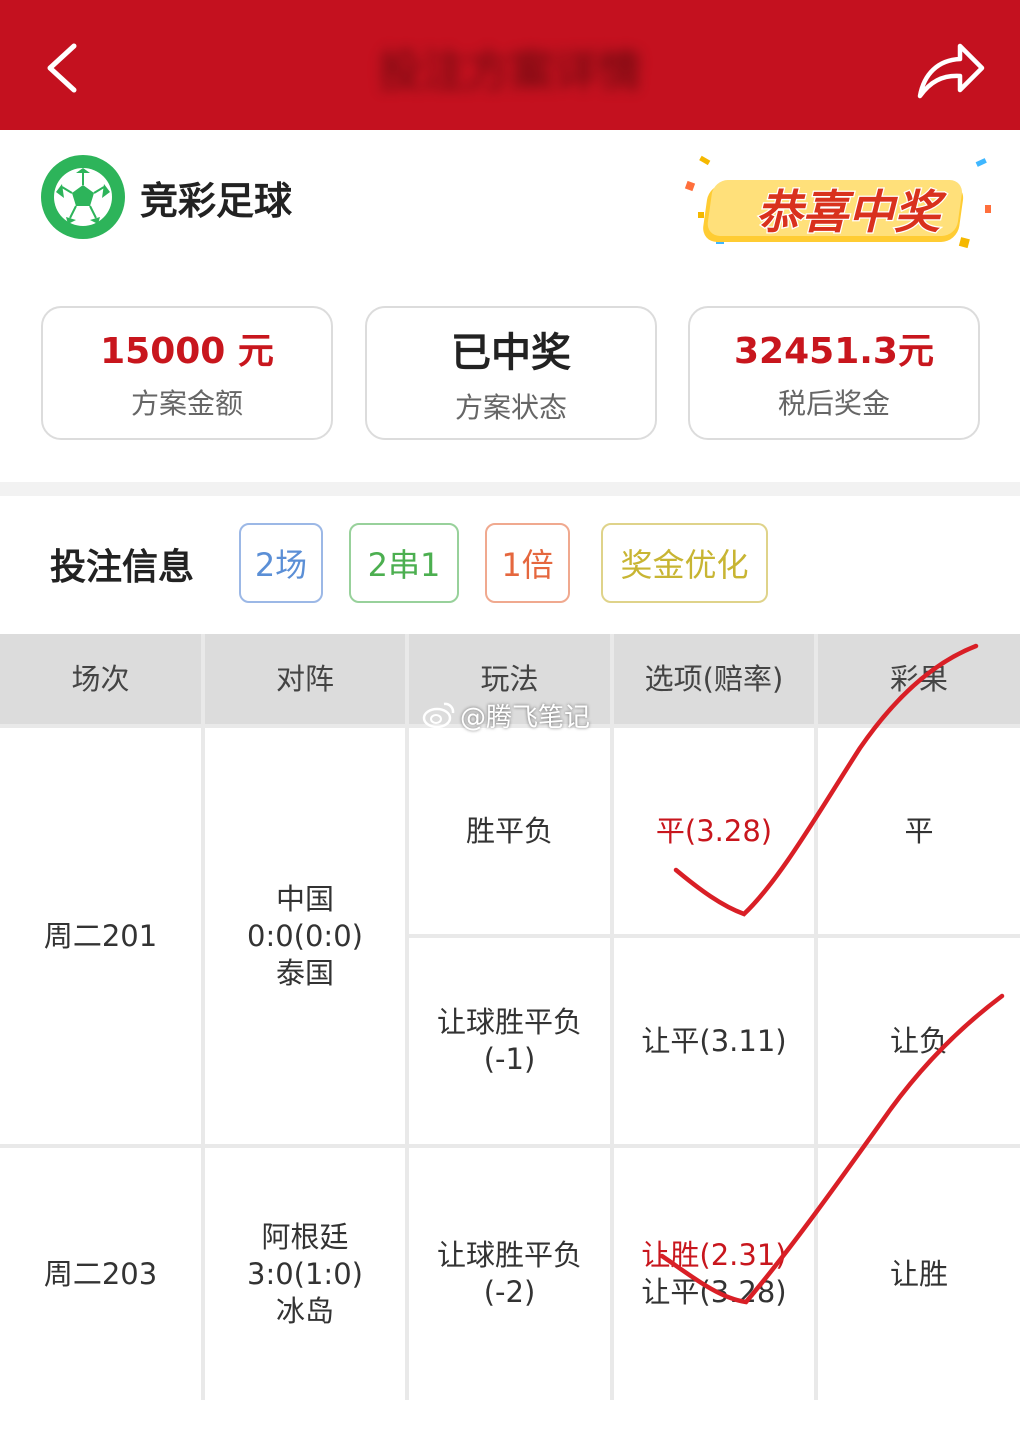  What do you see at coordinates (714, 1255) in the screenshot?
I see `option-odds: 让胜(2.31)` at bounding box center [714, 1255].